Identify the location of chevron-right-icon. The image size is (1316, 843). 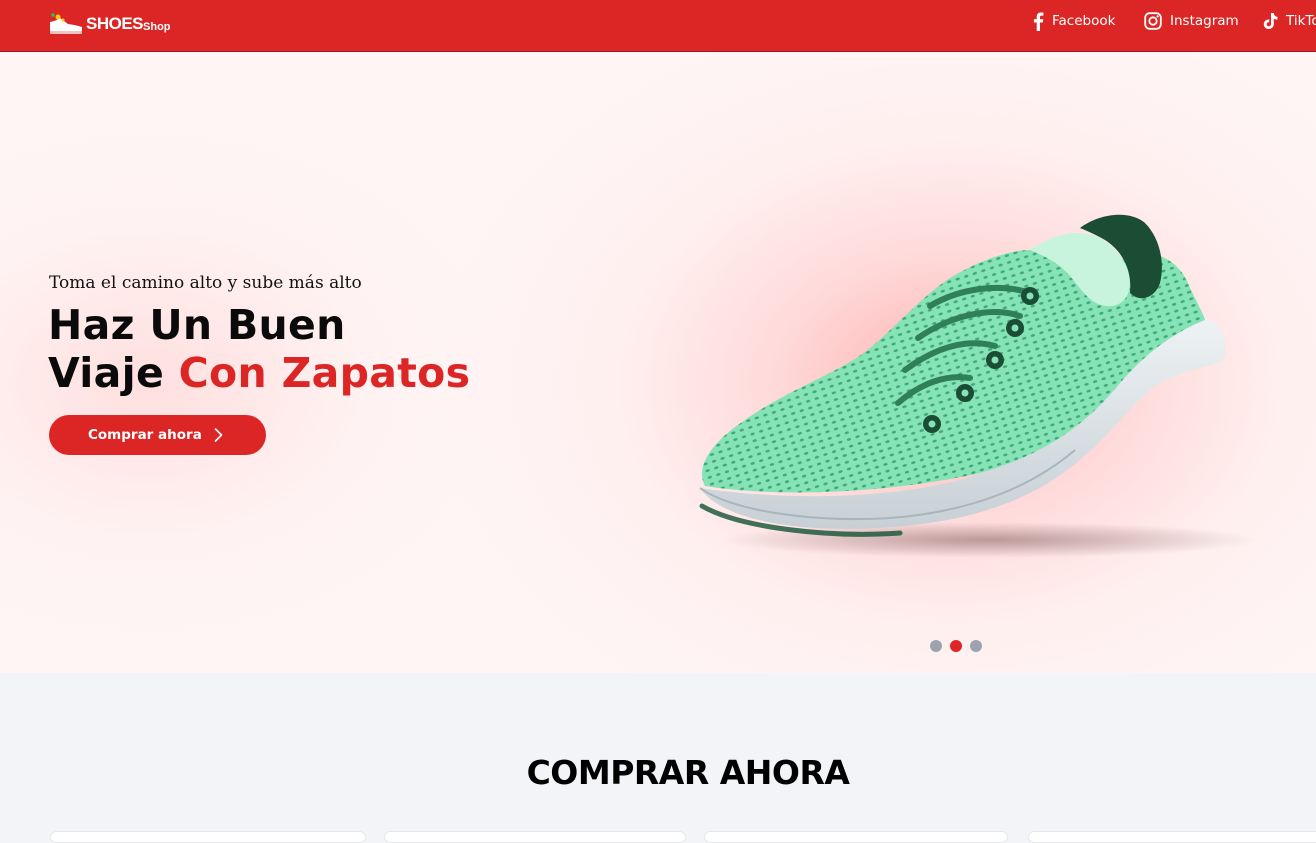
(218, 435).